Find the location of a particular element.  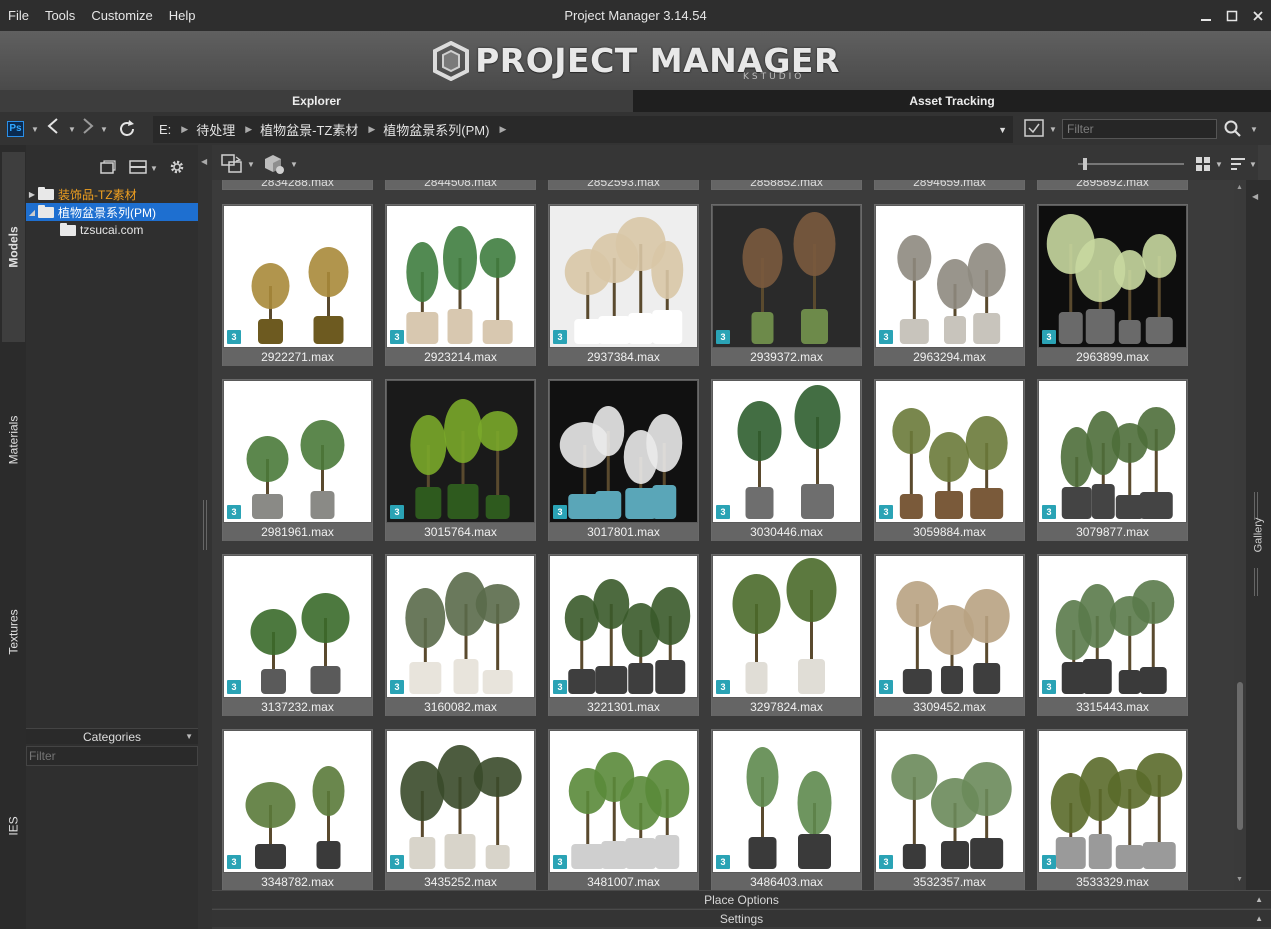

gallery-item: 3 3137232.max is located at coordinates (297, 635).